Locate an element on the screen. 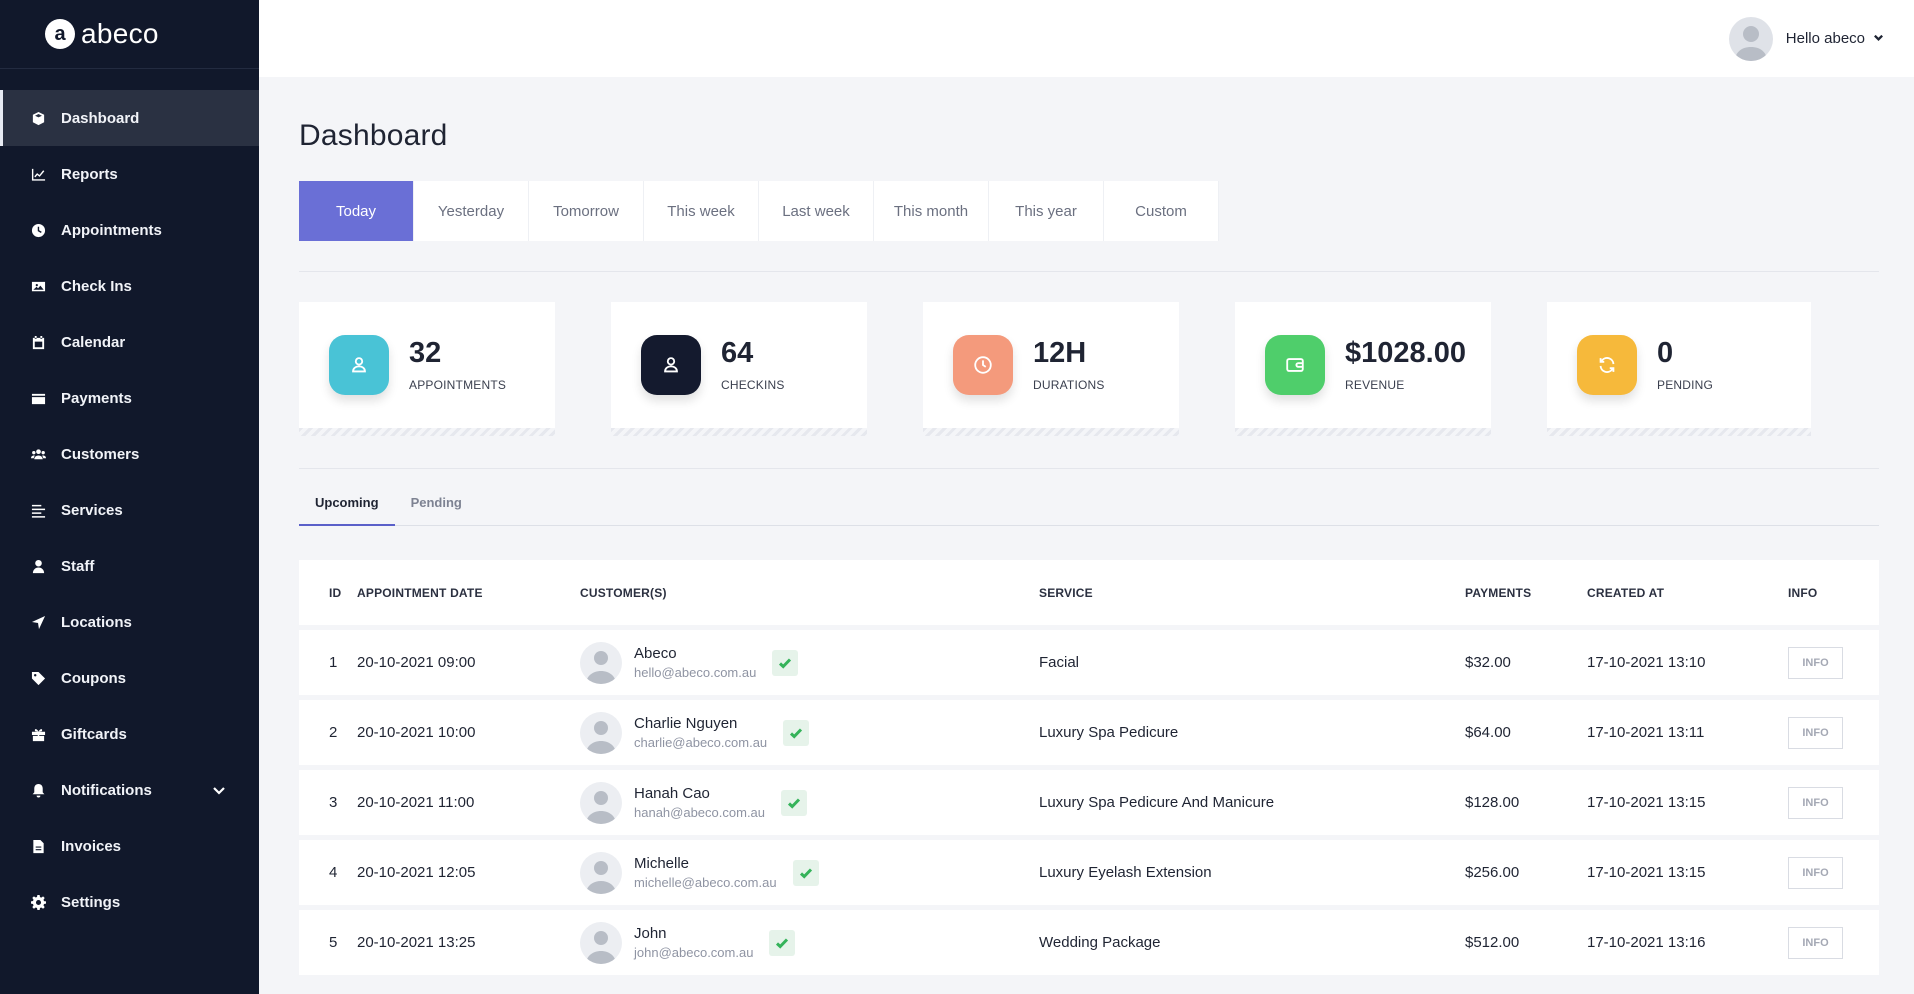  cell-id: 3 is located at coordinates (333, 802).